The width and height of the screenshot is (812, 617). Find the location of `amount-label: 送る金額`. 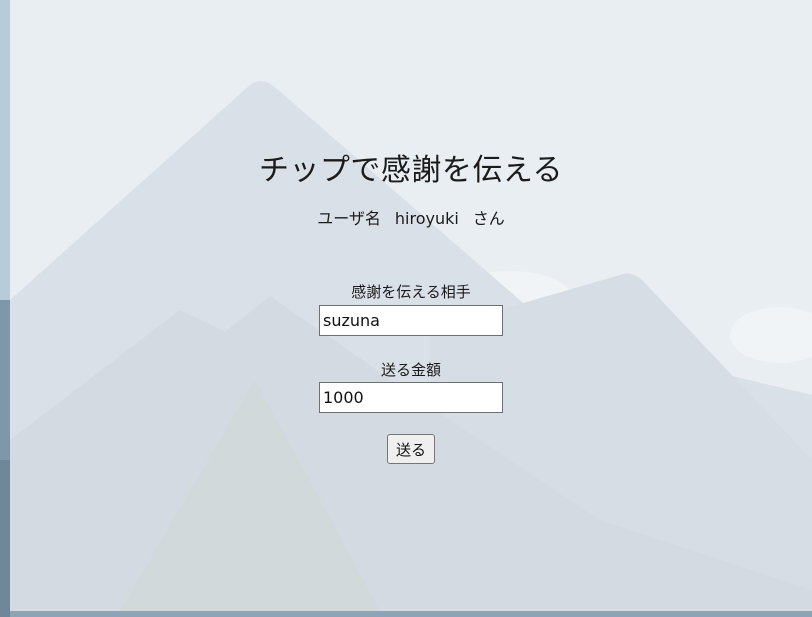

amount-label: 送る金額 is located at coordinates (410, 370).